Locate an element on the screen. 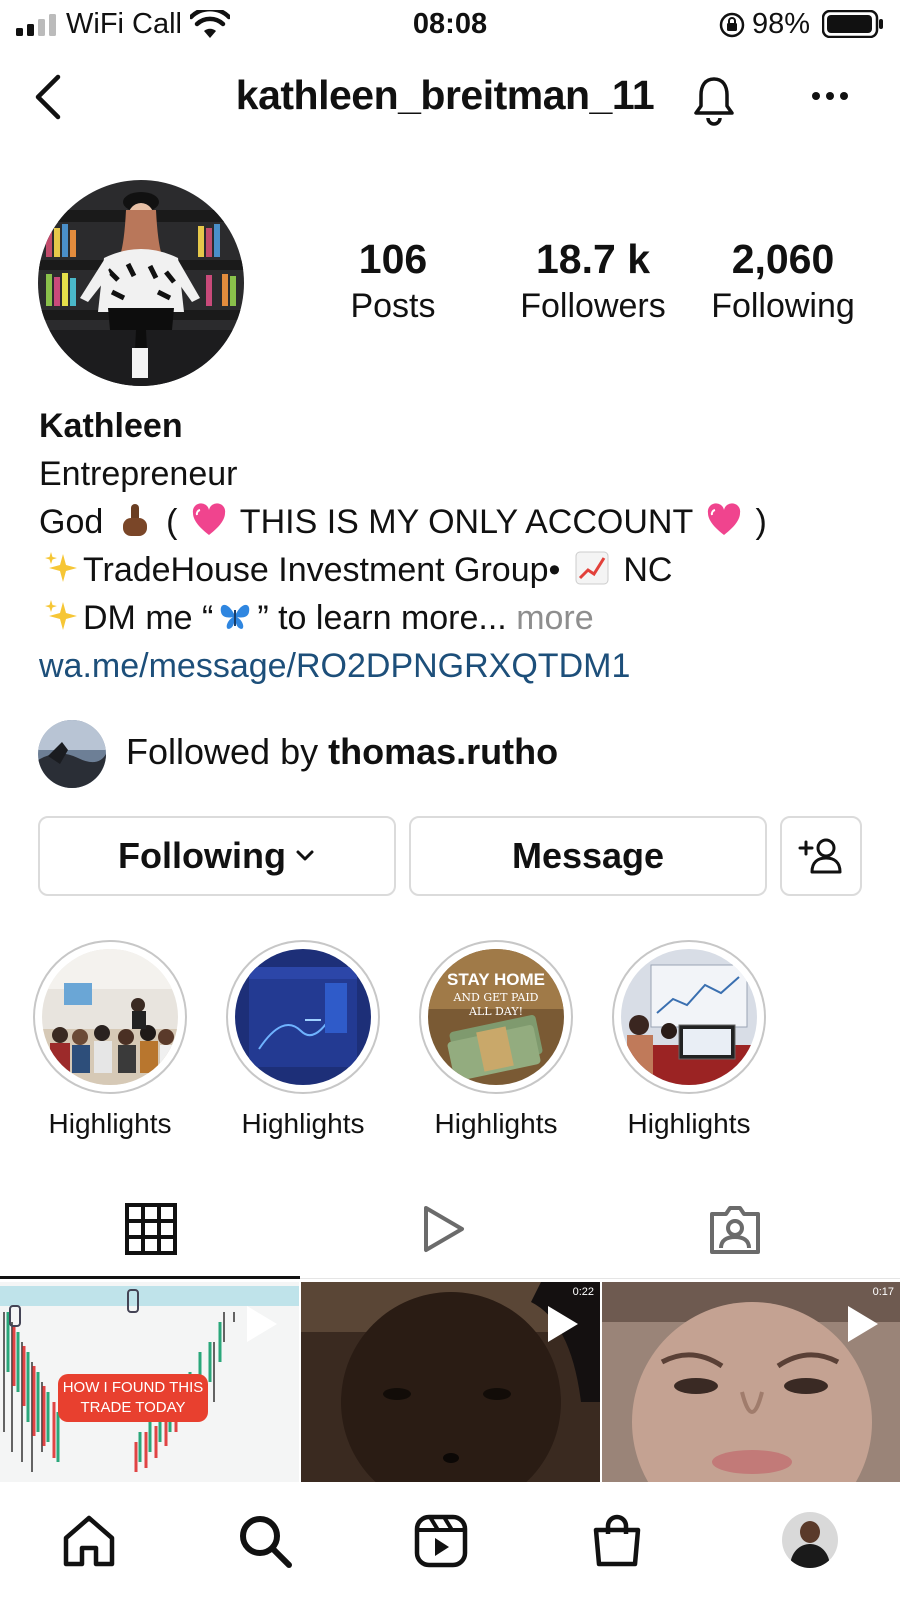  bio-text-location: NC is located at coordinates (648, 570).